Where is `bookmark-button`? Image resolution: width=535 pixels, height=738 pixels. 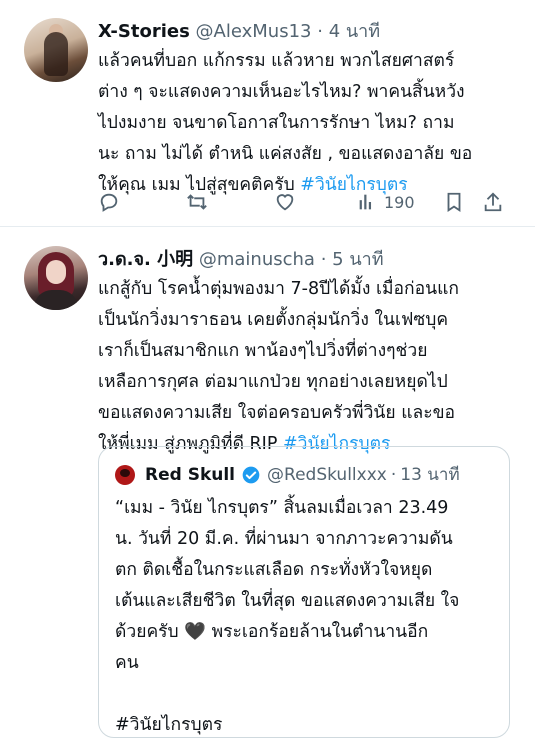
bookmark-button is located at coordinates (454, 202).